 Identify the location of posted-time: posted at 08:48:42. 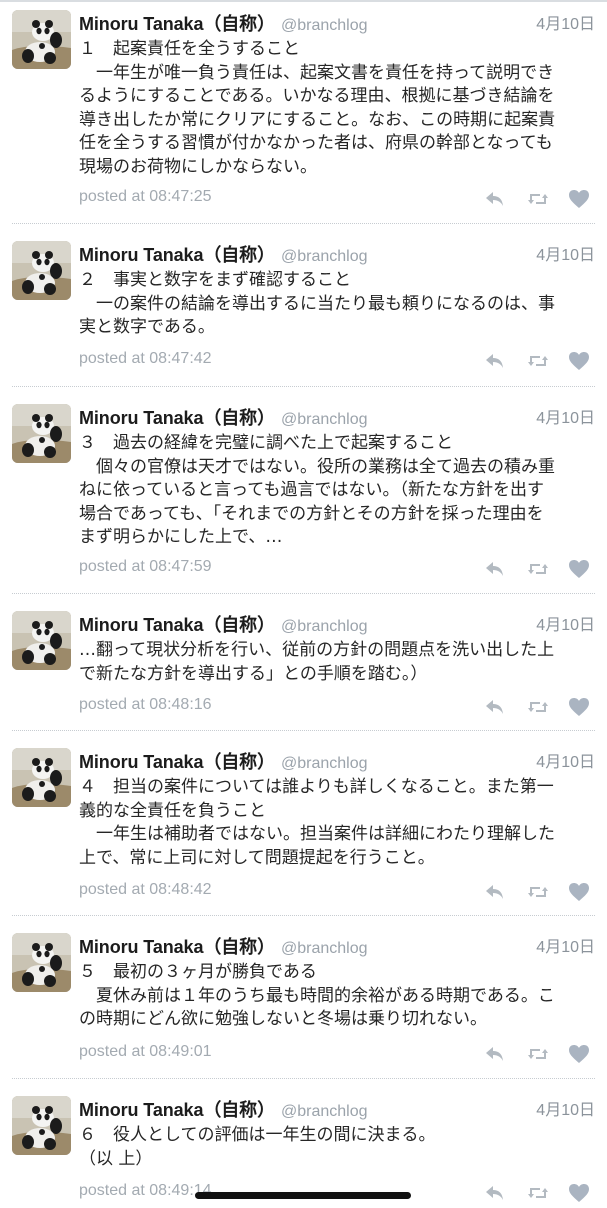
(145, 889).